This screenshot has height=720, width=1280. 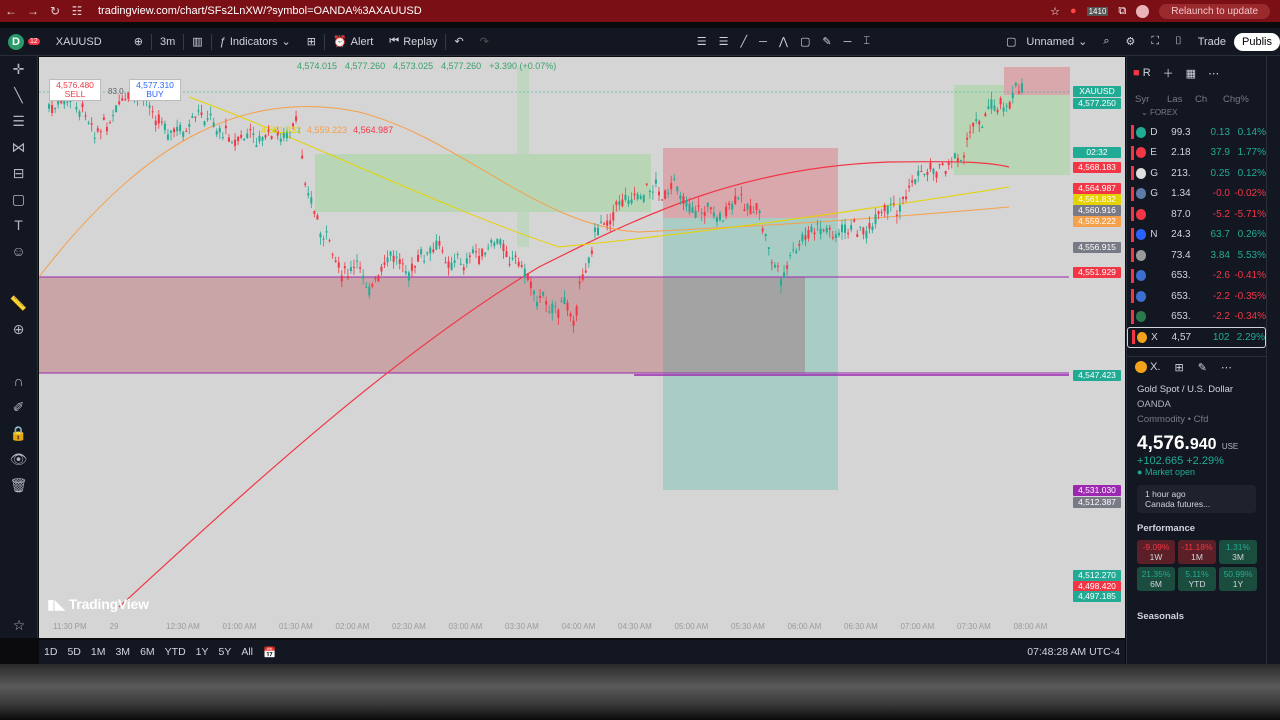 What do you see at coordinates (55, 11) in the screenshot?
I see `reload-icon: ↻` at bounding box center [55, 11].